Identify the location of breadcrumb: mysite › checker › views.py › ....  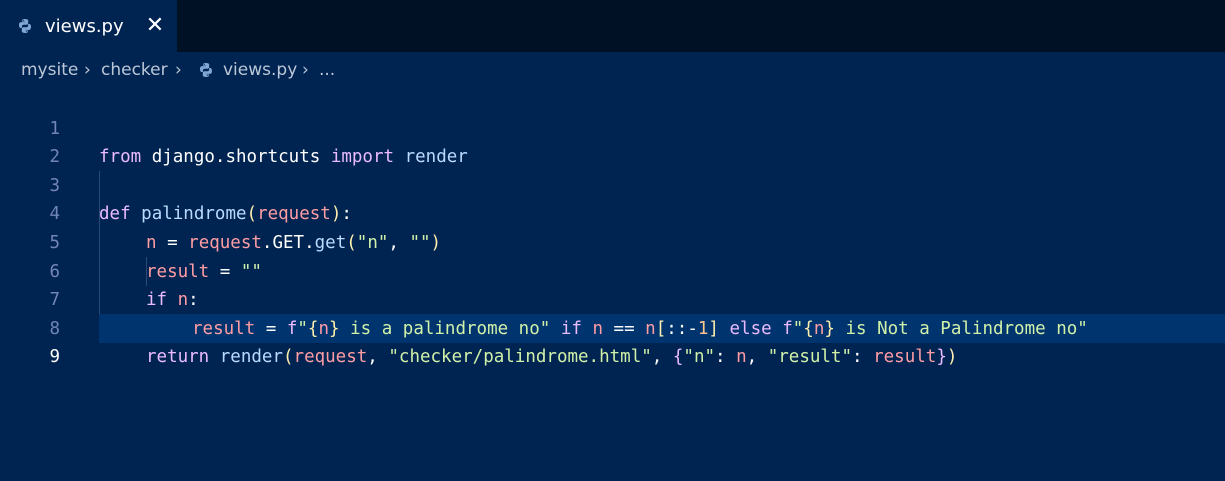
(612, 70).